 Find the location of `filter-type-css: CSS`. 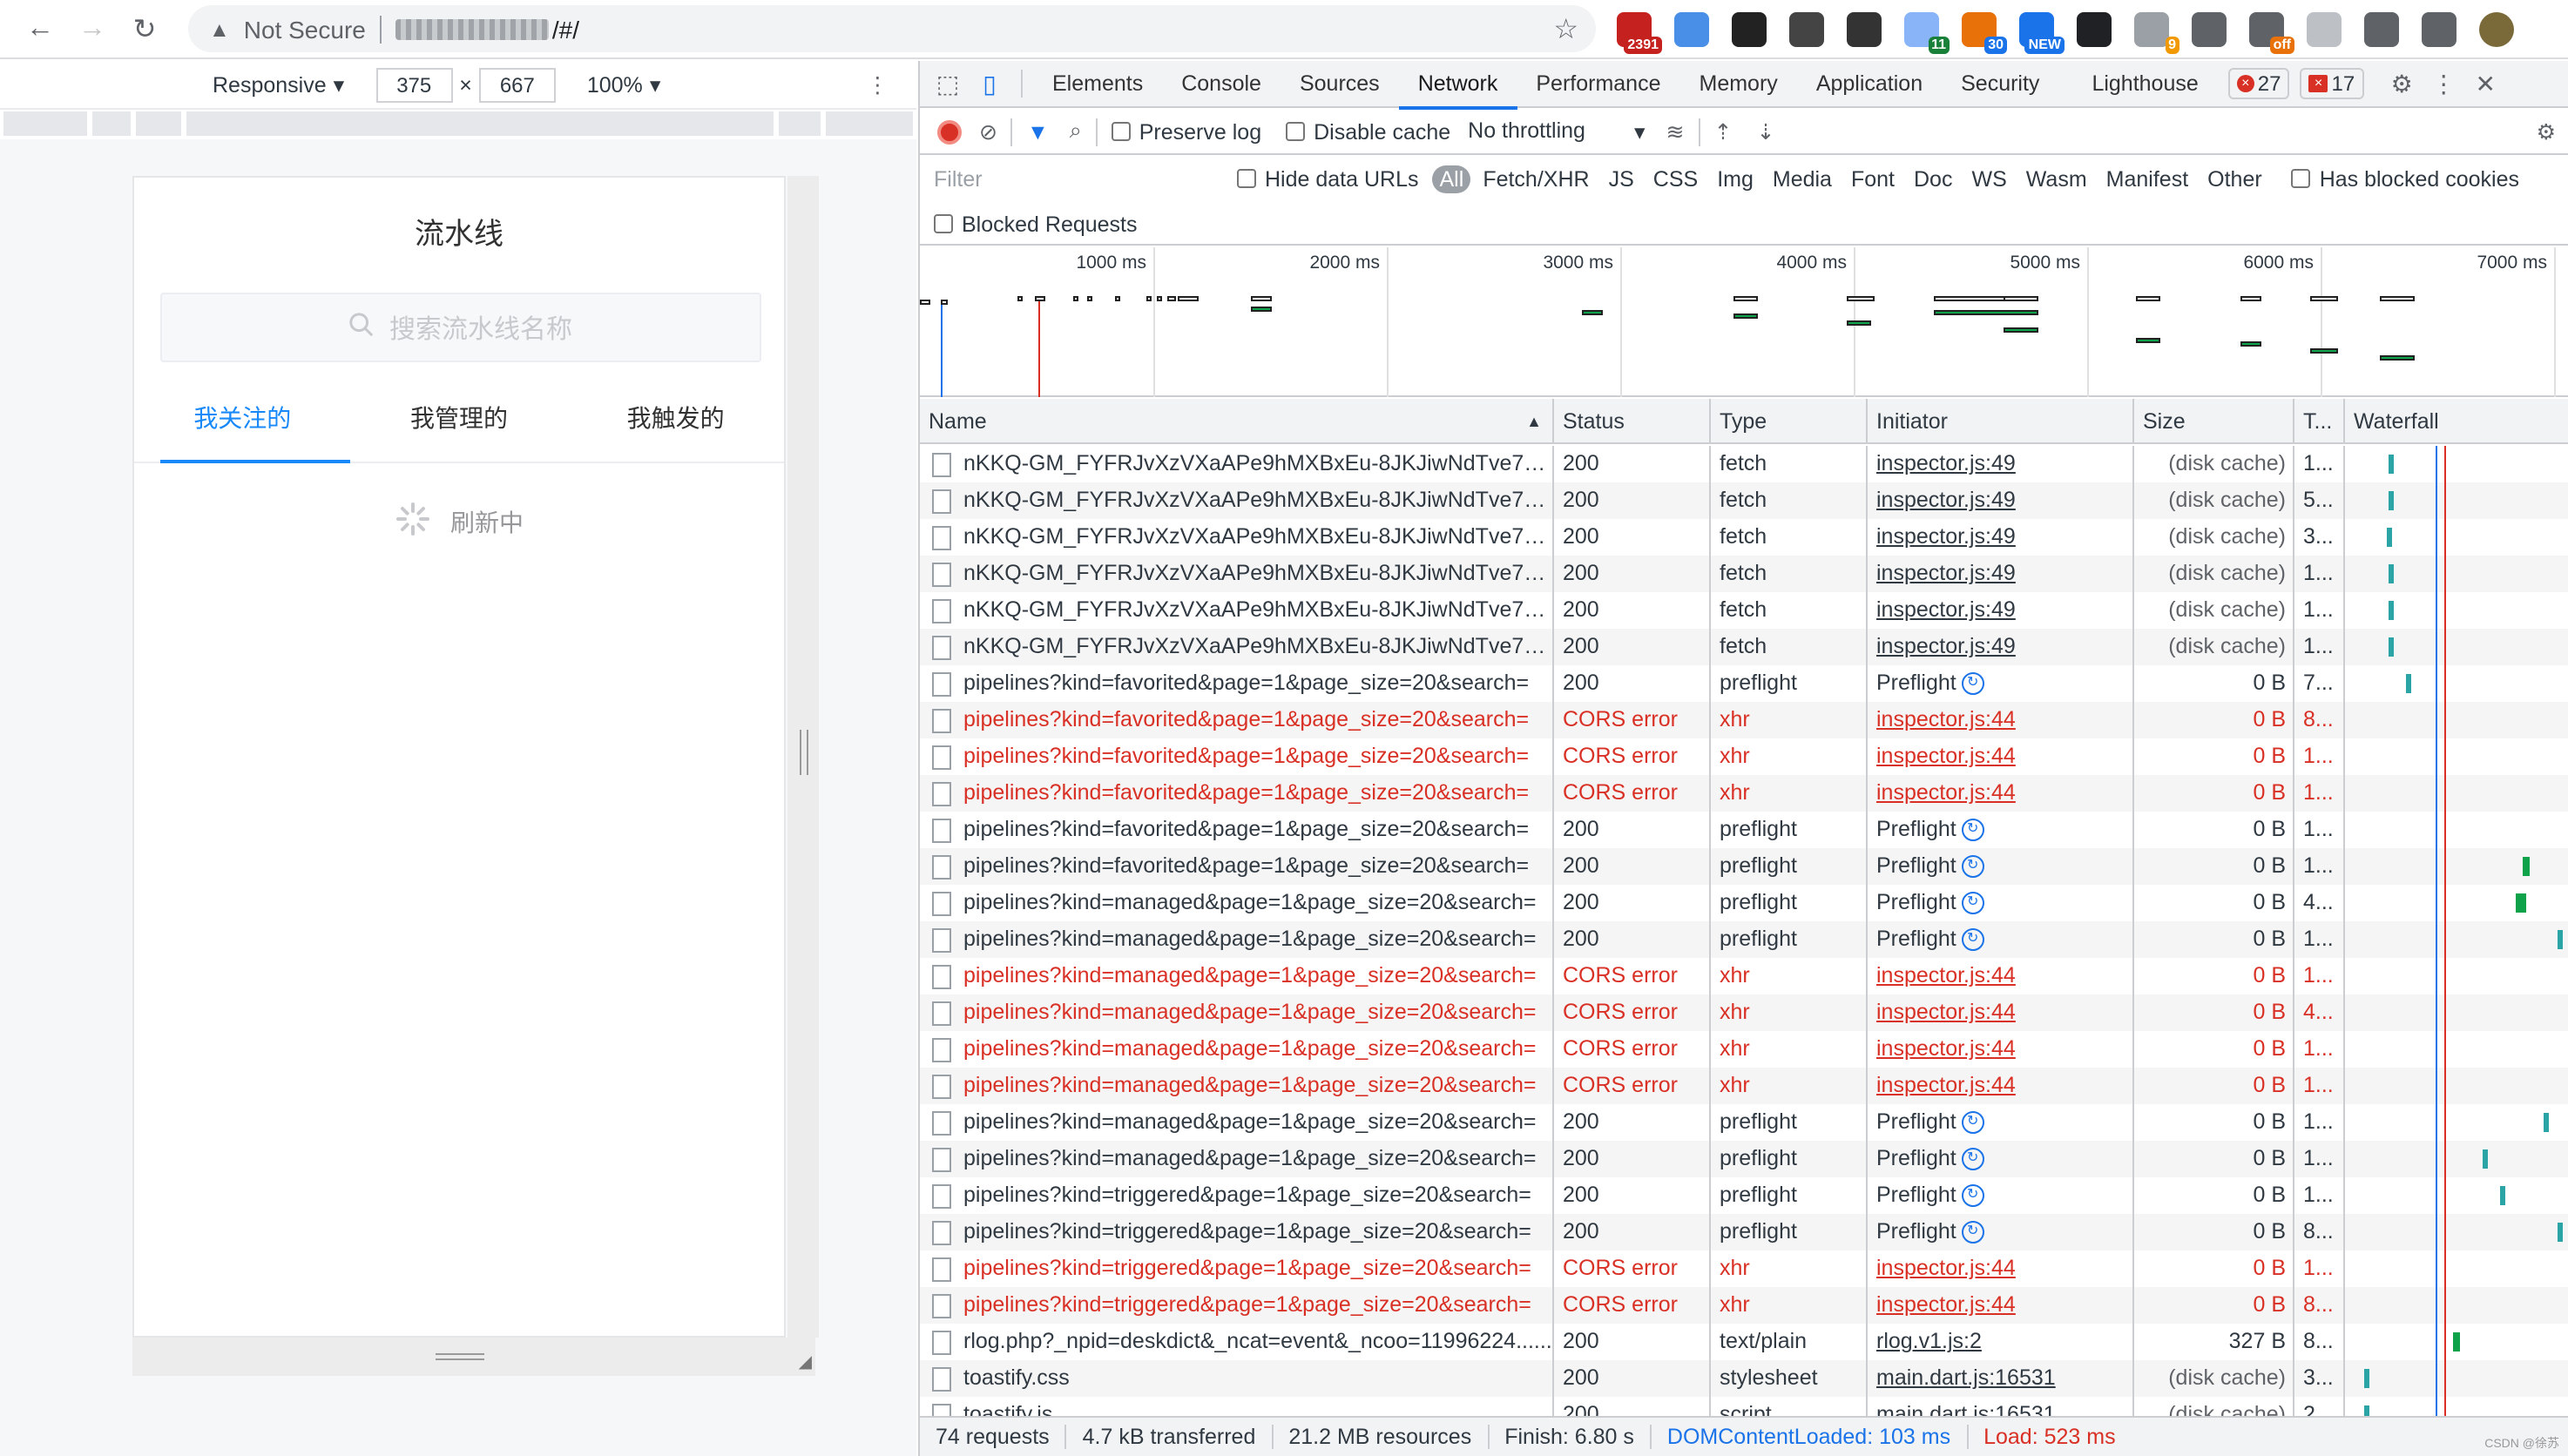

filter-type-css: CSS is located at coordinates (1675, 179).